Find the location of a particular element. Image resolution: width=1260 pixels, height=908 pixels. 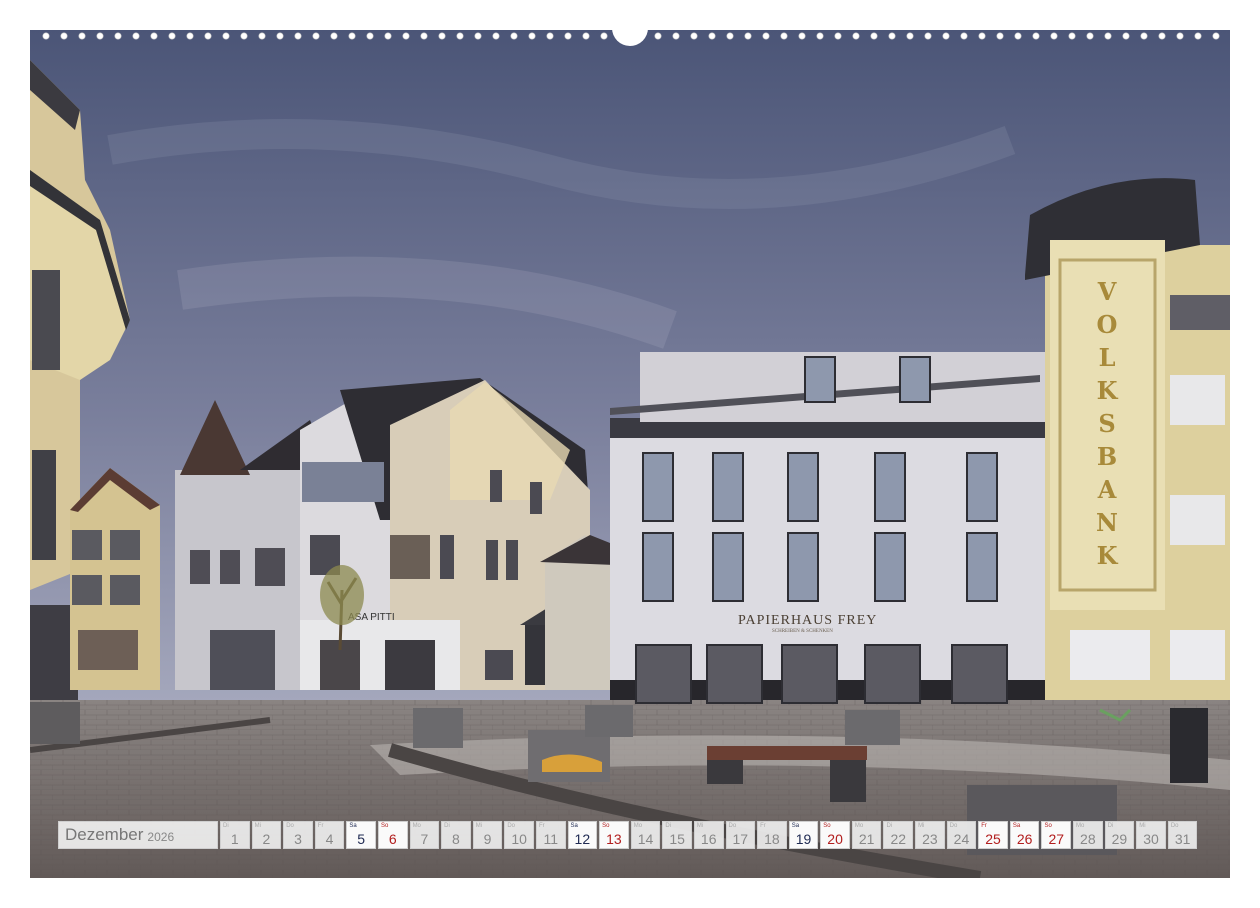

day-cell: Di 22 is located at coordinates (898, 835).